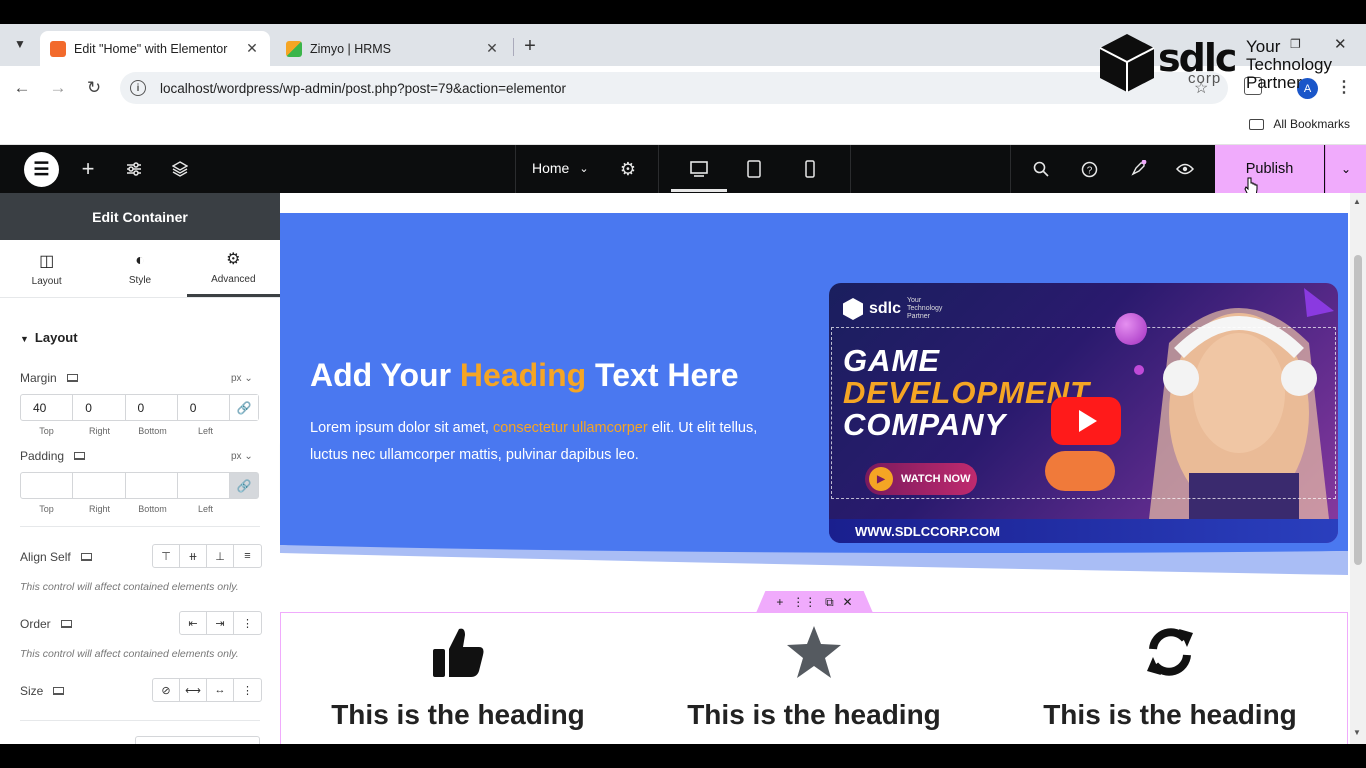 The width and height of the screenshot is (1366, 768). What do you see at coordinates (99, 485) in the screenshot?
I see `padding-right-input` at bounding box center [99, 485].